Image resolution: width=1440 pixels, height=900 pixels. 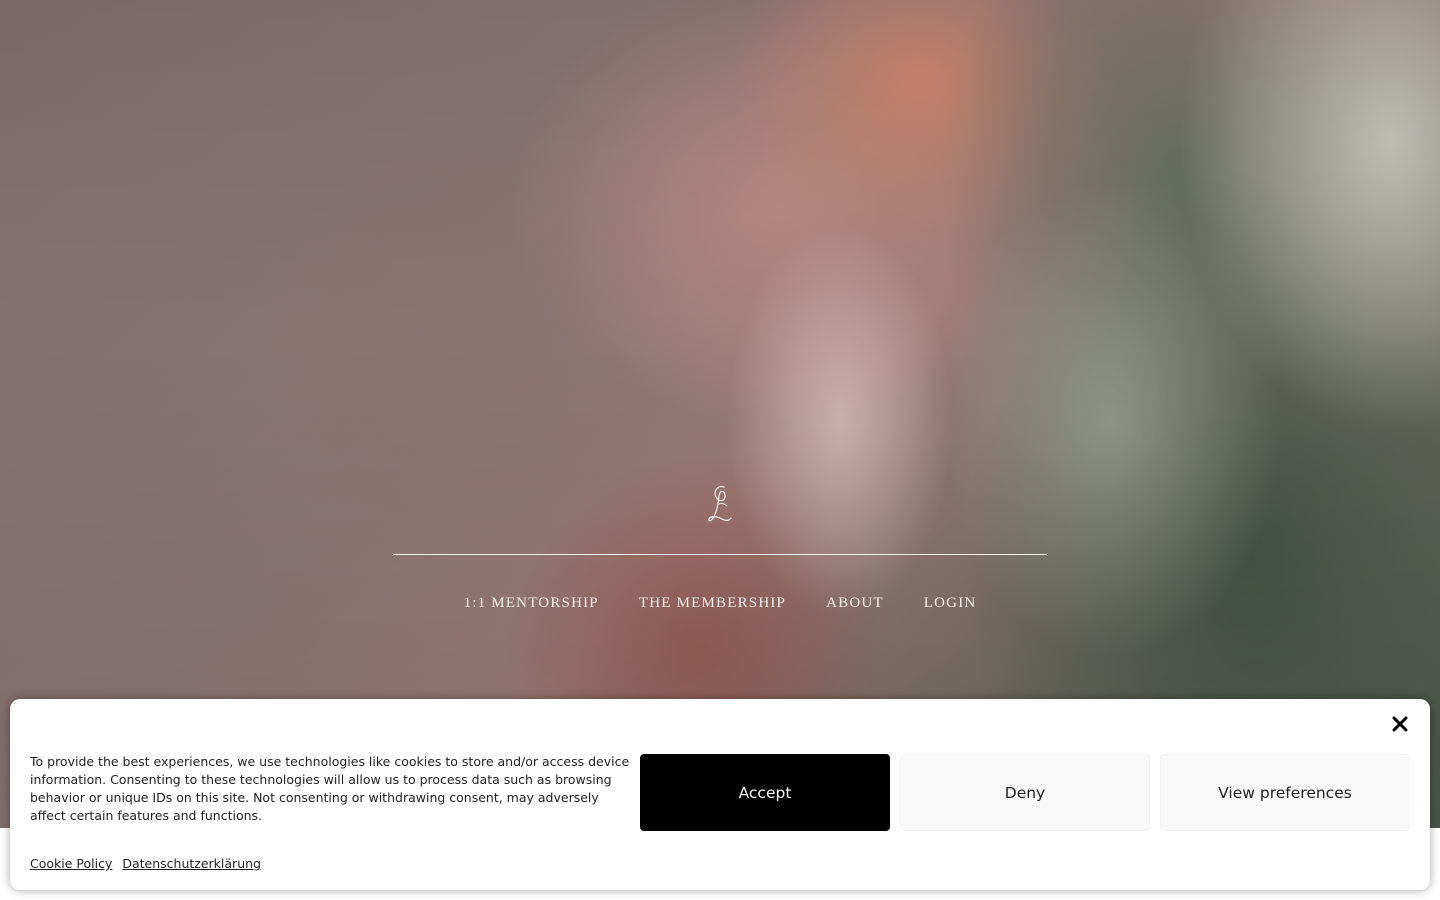 What do you see at coordinates (712, 603) in the screenshot?
I see `nav-item-membership: THE MEMBERSHIP` at bounding box center [712, 603].